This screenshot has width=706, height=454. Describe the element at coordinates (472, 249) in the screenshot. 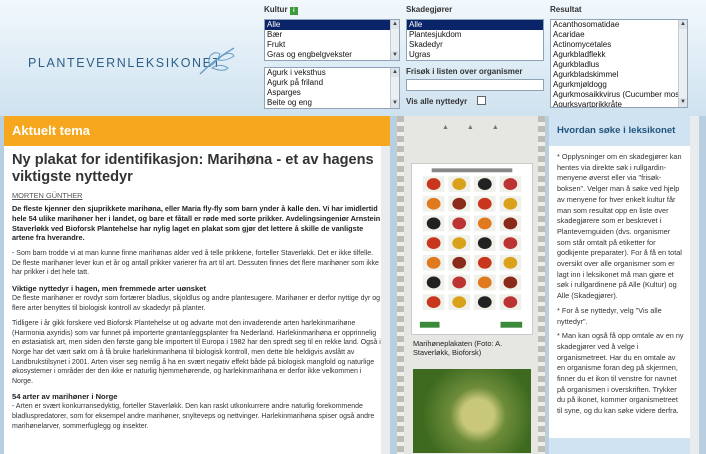

I see `ladybird-poster-image` at that location.